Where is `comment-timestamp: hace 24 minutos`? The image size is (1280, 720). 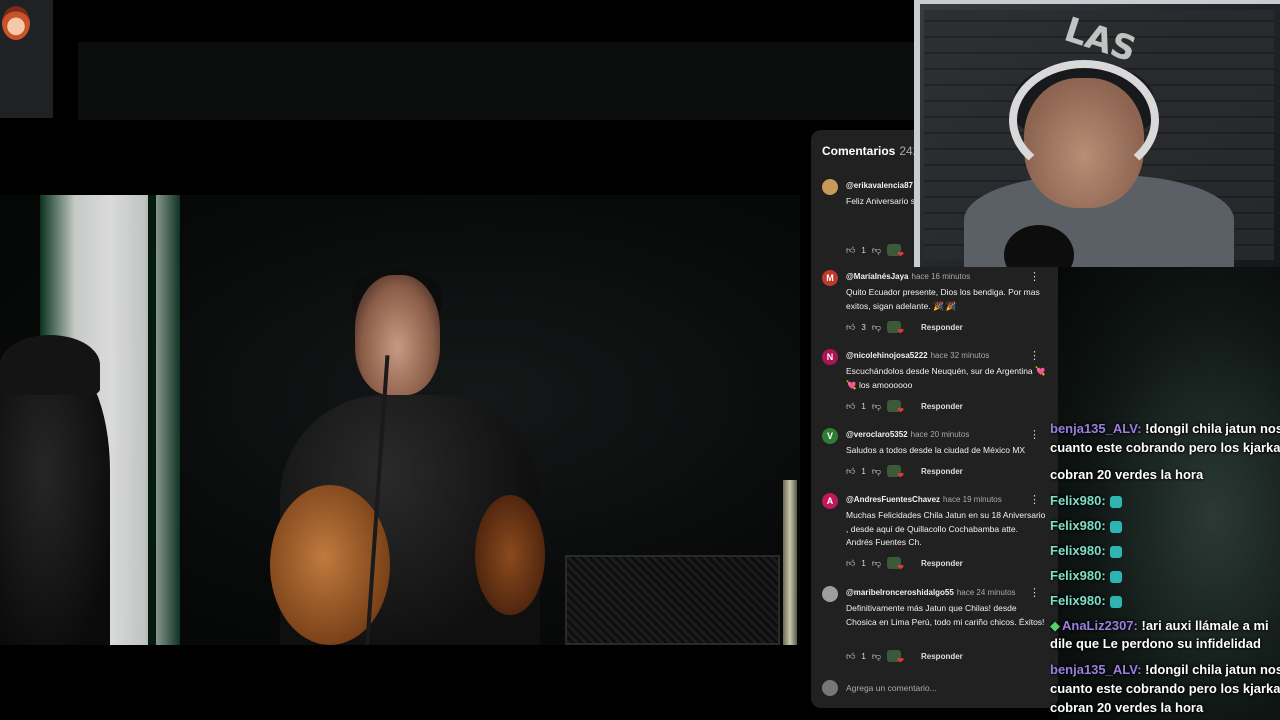
comment-timestamp: hace 24 minutos is located at coordinates (986, 592).